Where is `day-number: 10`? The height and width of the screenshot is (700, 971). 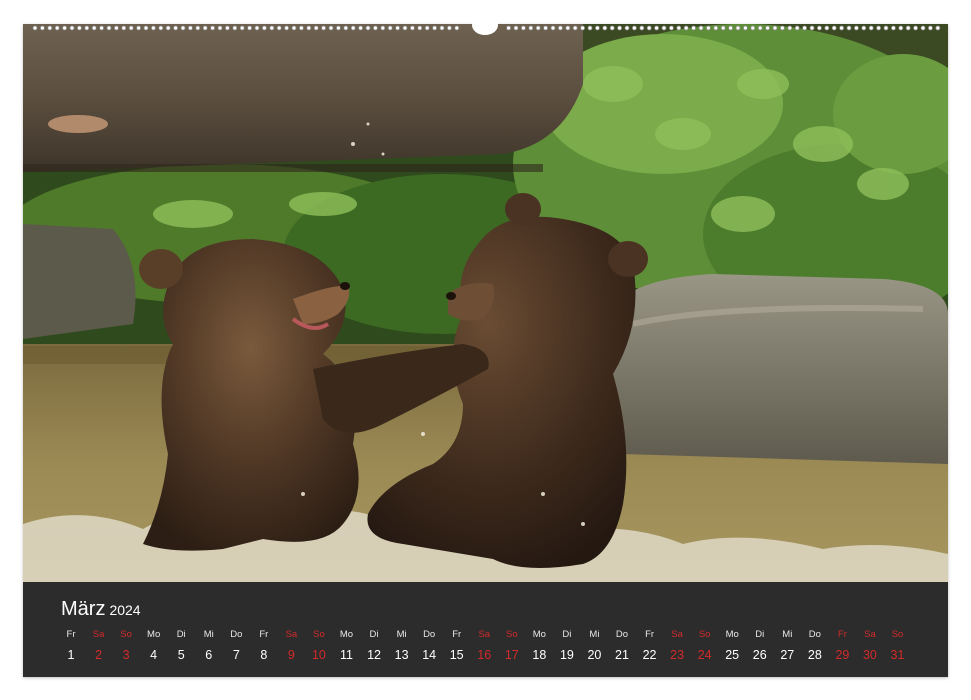
day-number: 10 is located at coordinates (318, 655).